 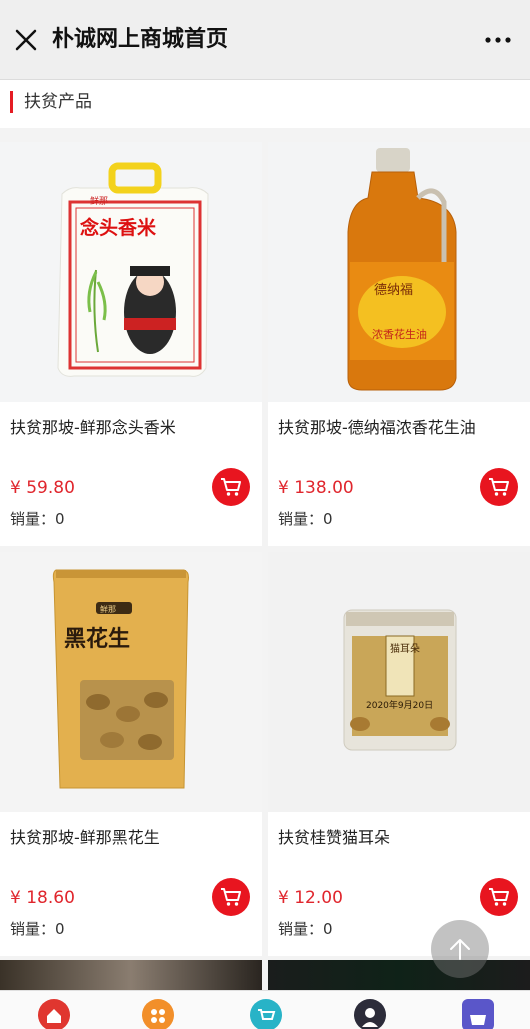 What do you see at coordinates (140, 39) in the screenshot?
I see `page-title: 朴诚网上商城首页` at bounding box center [140, 39].